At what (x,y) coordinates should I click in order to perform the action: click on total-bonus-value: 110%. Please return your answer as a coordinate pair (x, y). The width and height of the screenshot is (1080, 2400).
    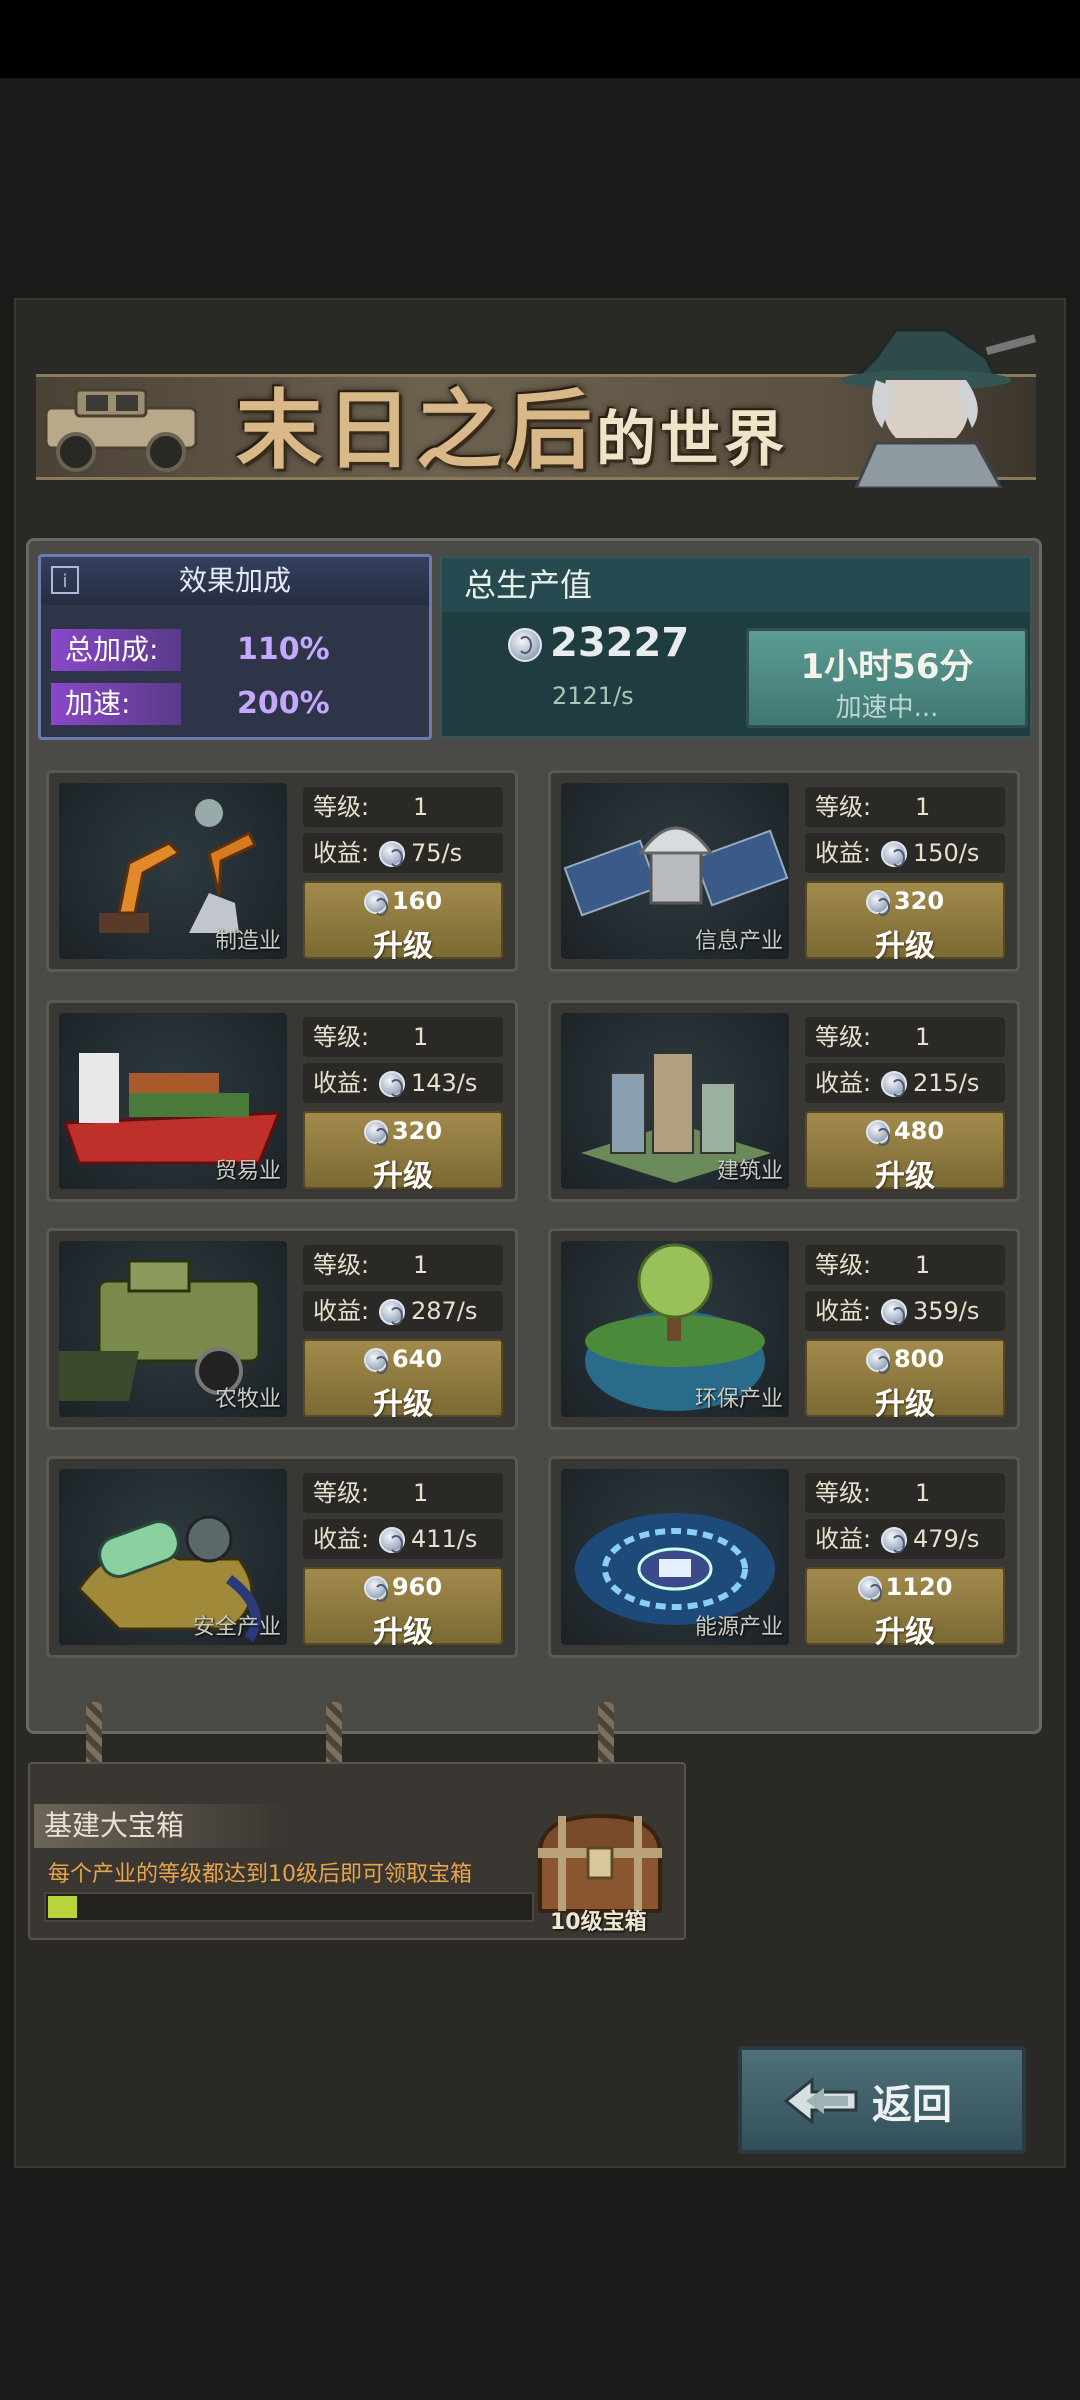
    Looking at the image, I should click on (283, 649).